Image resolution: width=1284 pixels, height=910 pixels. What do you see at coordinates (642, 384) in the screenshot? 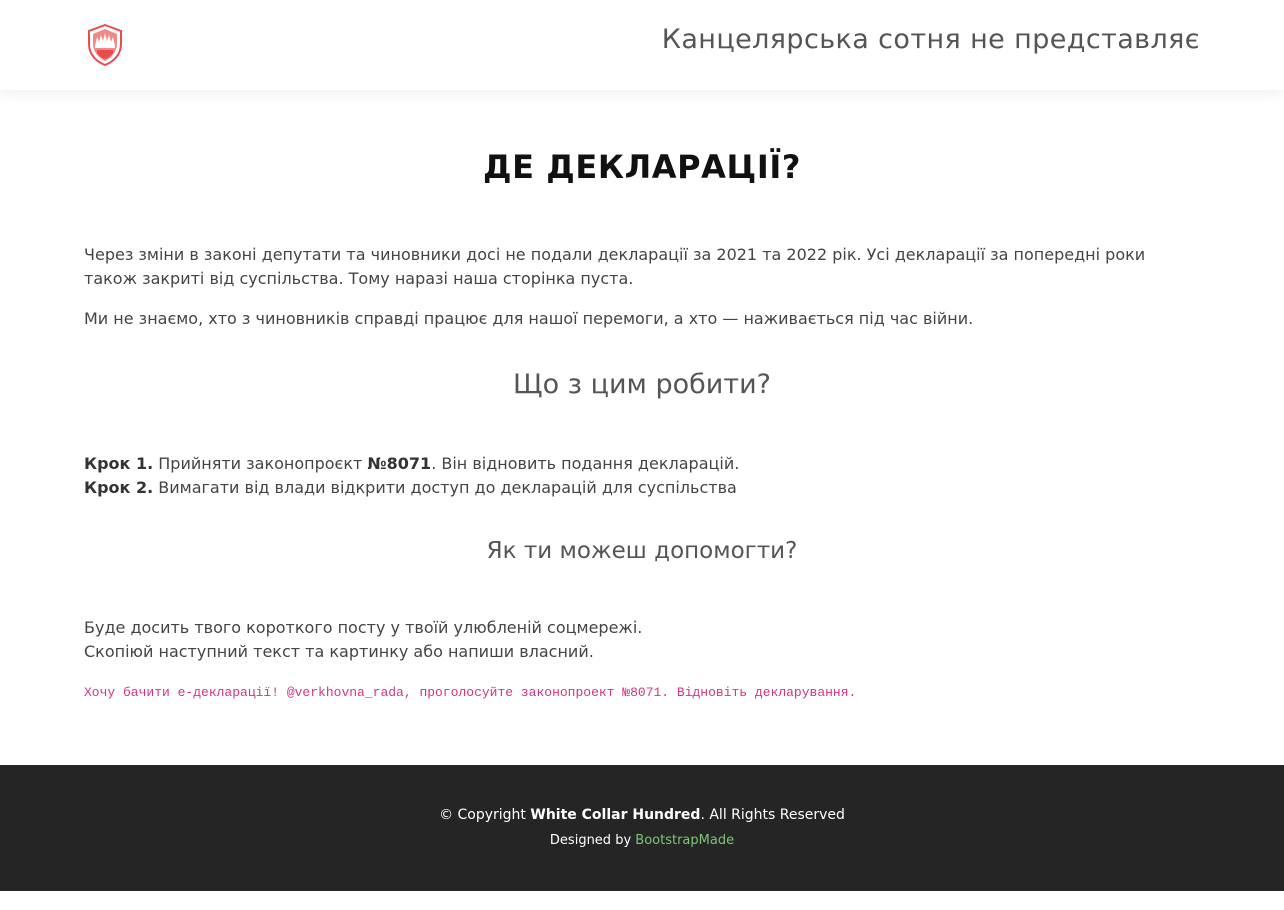
I see `what-to-do-heading: Що з цим робити?` at bounding box center [642, 384].